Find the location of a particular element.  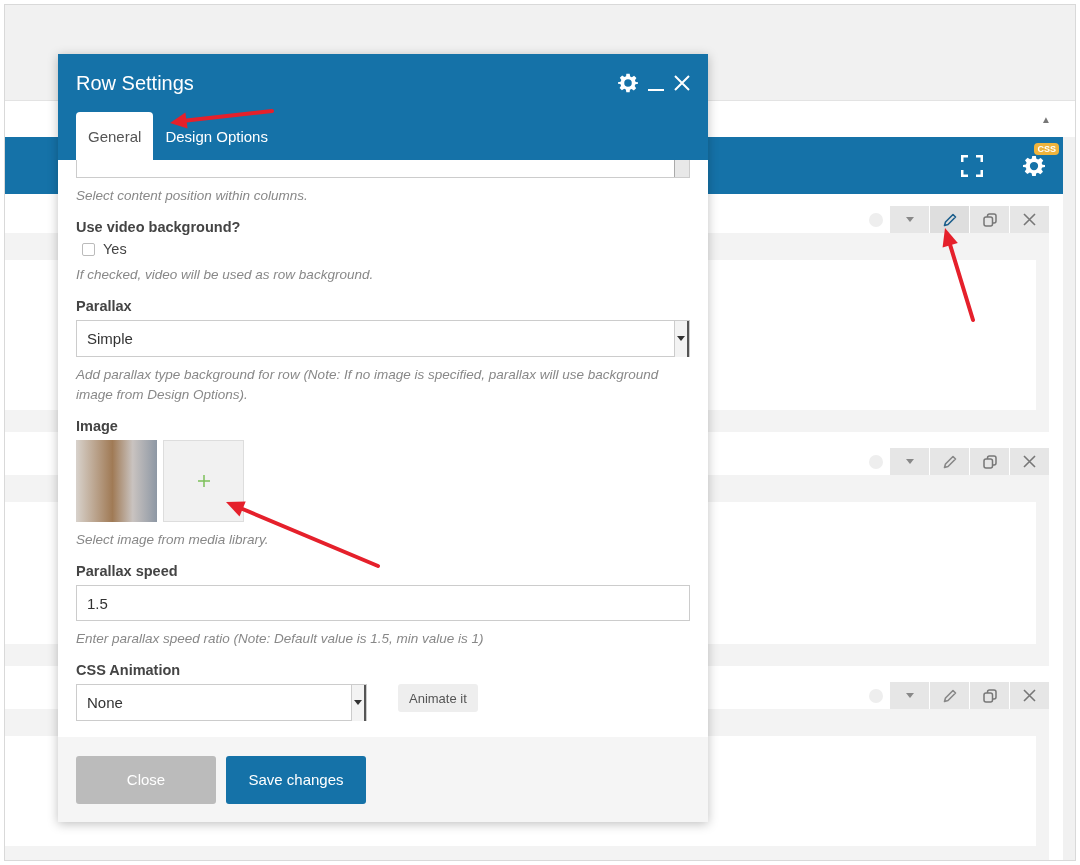

help-text: Enter parallax speed ratio (Note: Default value is 1.5, min value is 1) is located at coordinates (280, 639).